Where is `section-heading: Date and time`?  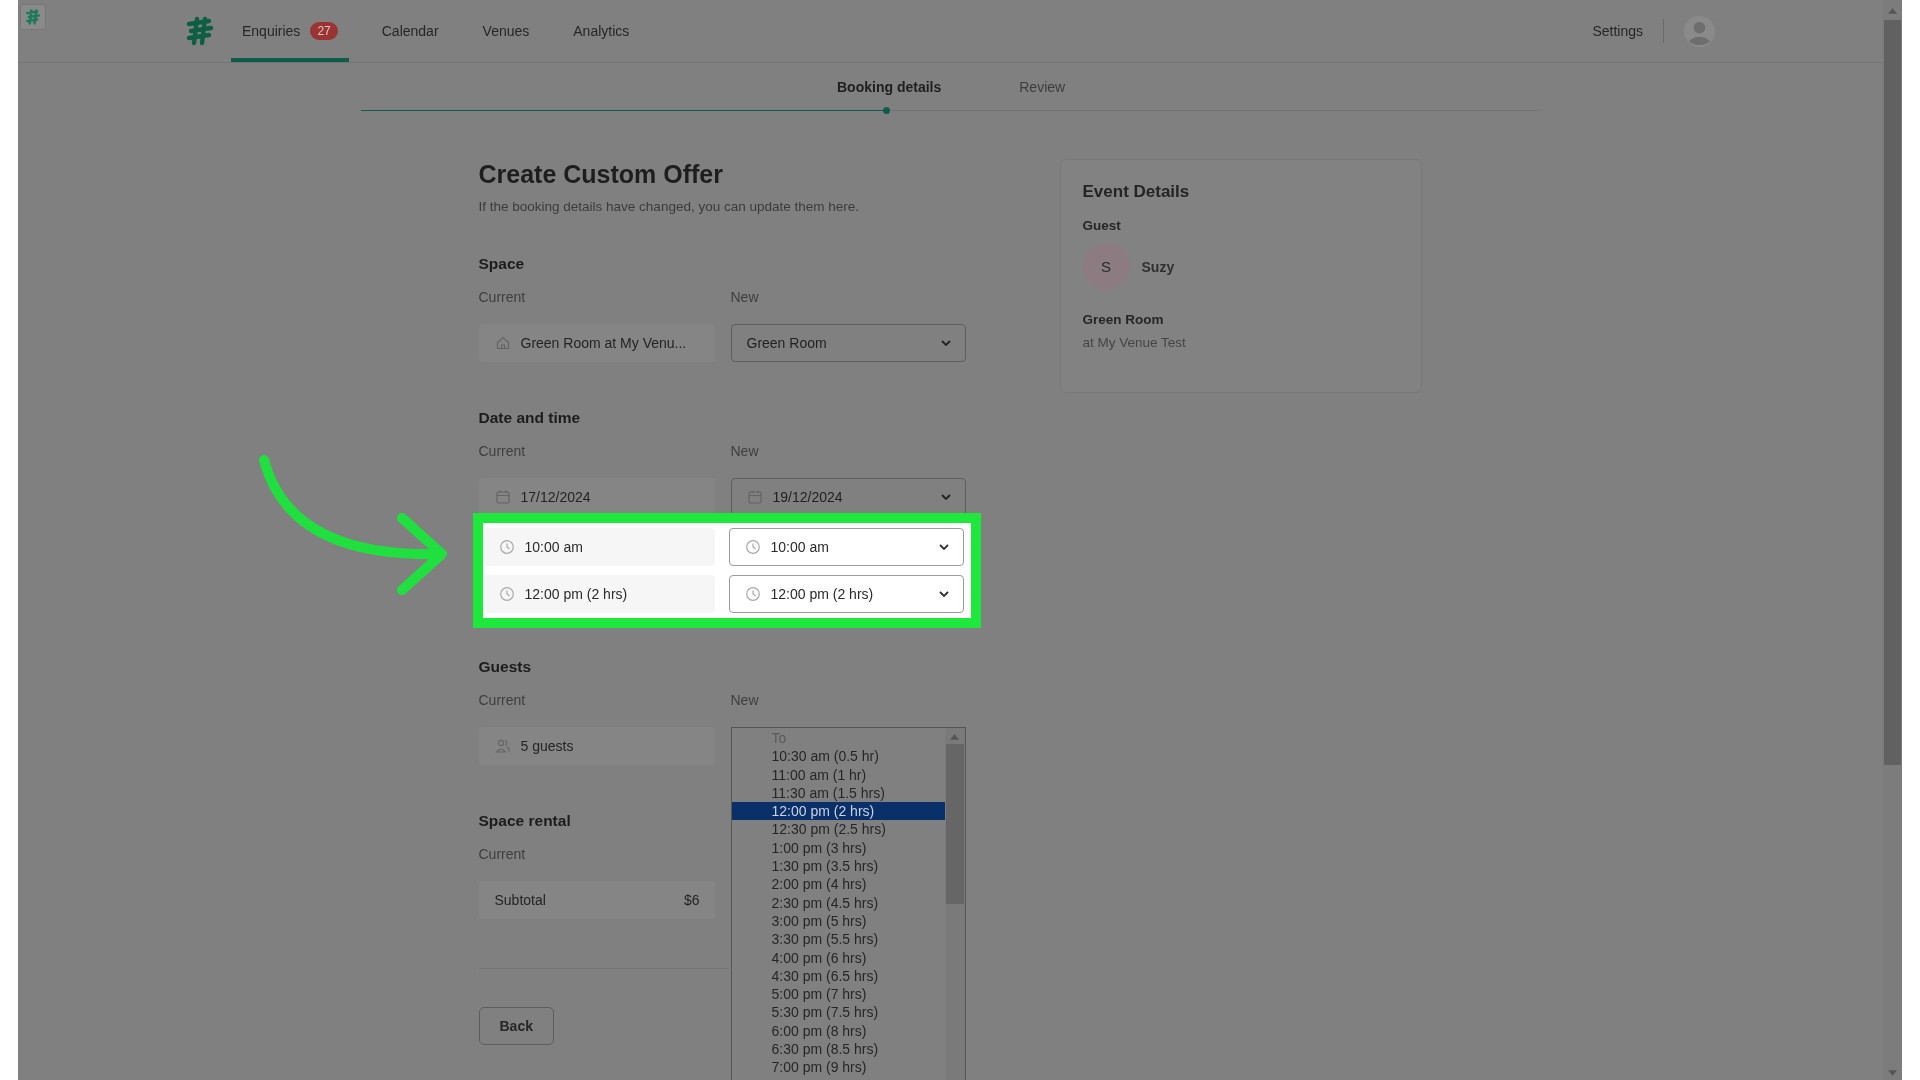
section-heading: Date and time is located at coordinates (529, 418).